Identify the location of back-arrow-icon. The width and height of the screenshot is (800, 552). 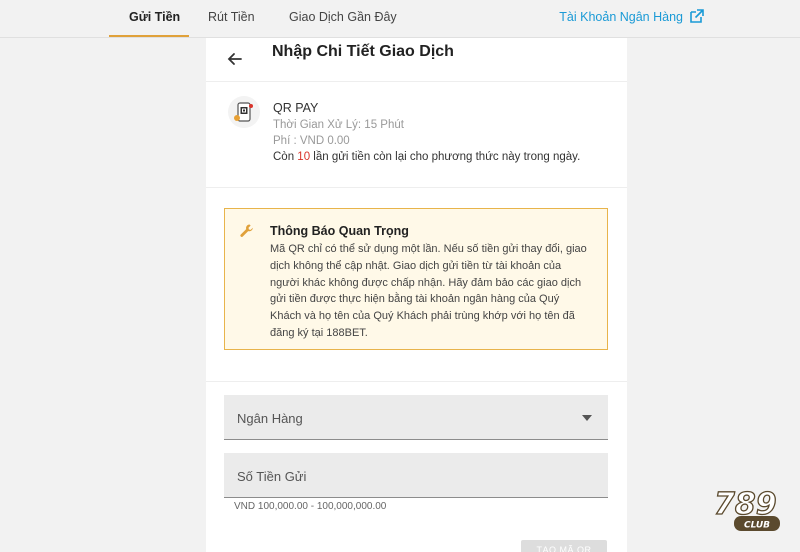
(235, 59).